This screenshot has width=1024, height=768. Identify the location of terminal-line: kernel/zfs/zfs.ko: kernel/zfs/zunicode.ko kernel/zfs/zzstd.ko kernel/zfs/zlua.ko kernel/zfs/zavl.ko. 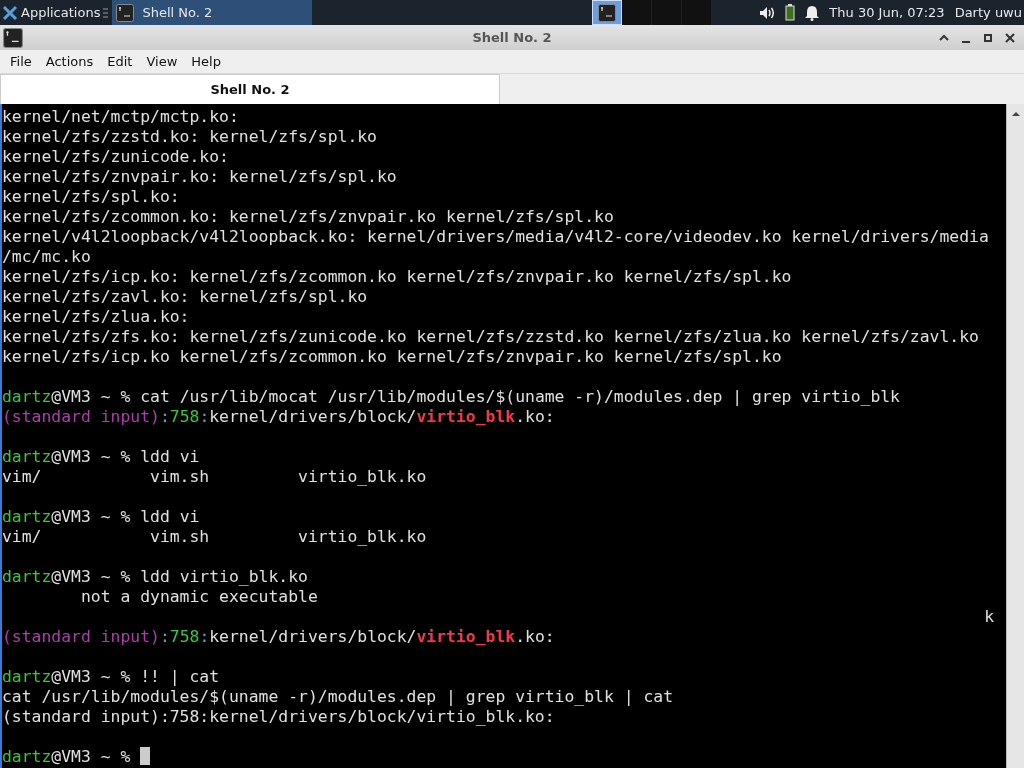
(490, 336).